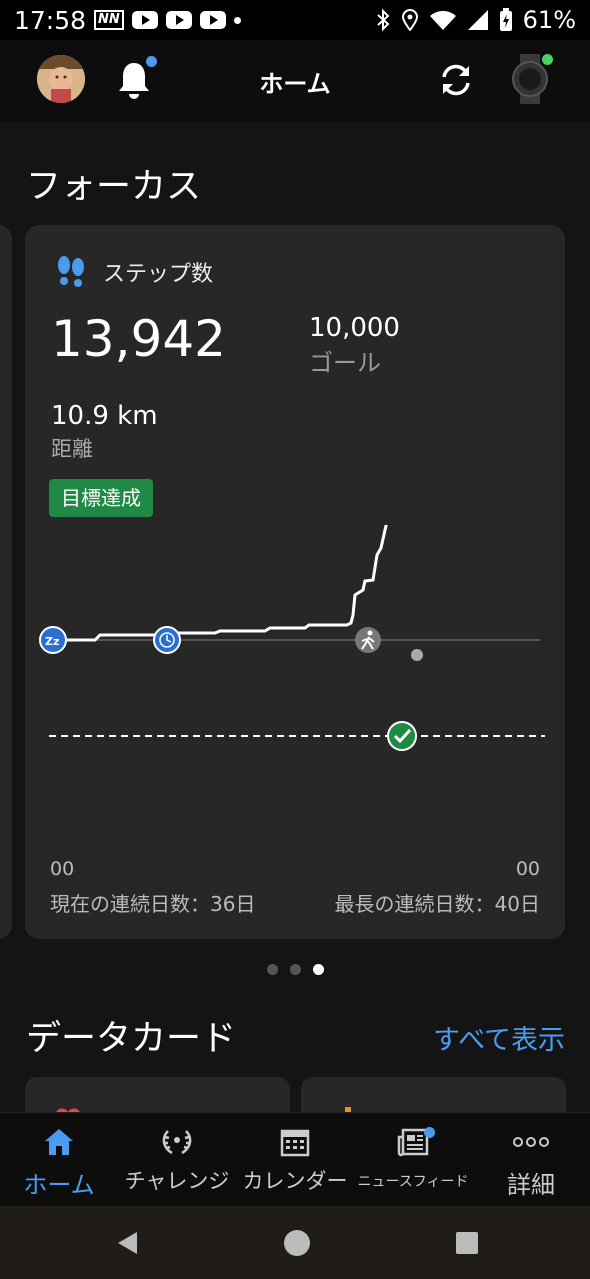 This screenshot has height=1279, width=590. I want to click on card-header: ステップ数, so click(134, 272).